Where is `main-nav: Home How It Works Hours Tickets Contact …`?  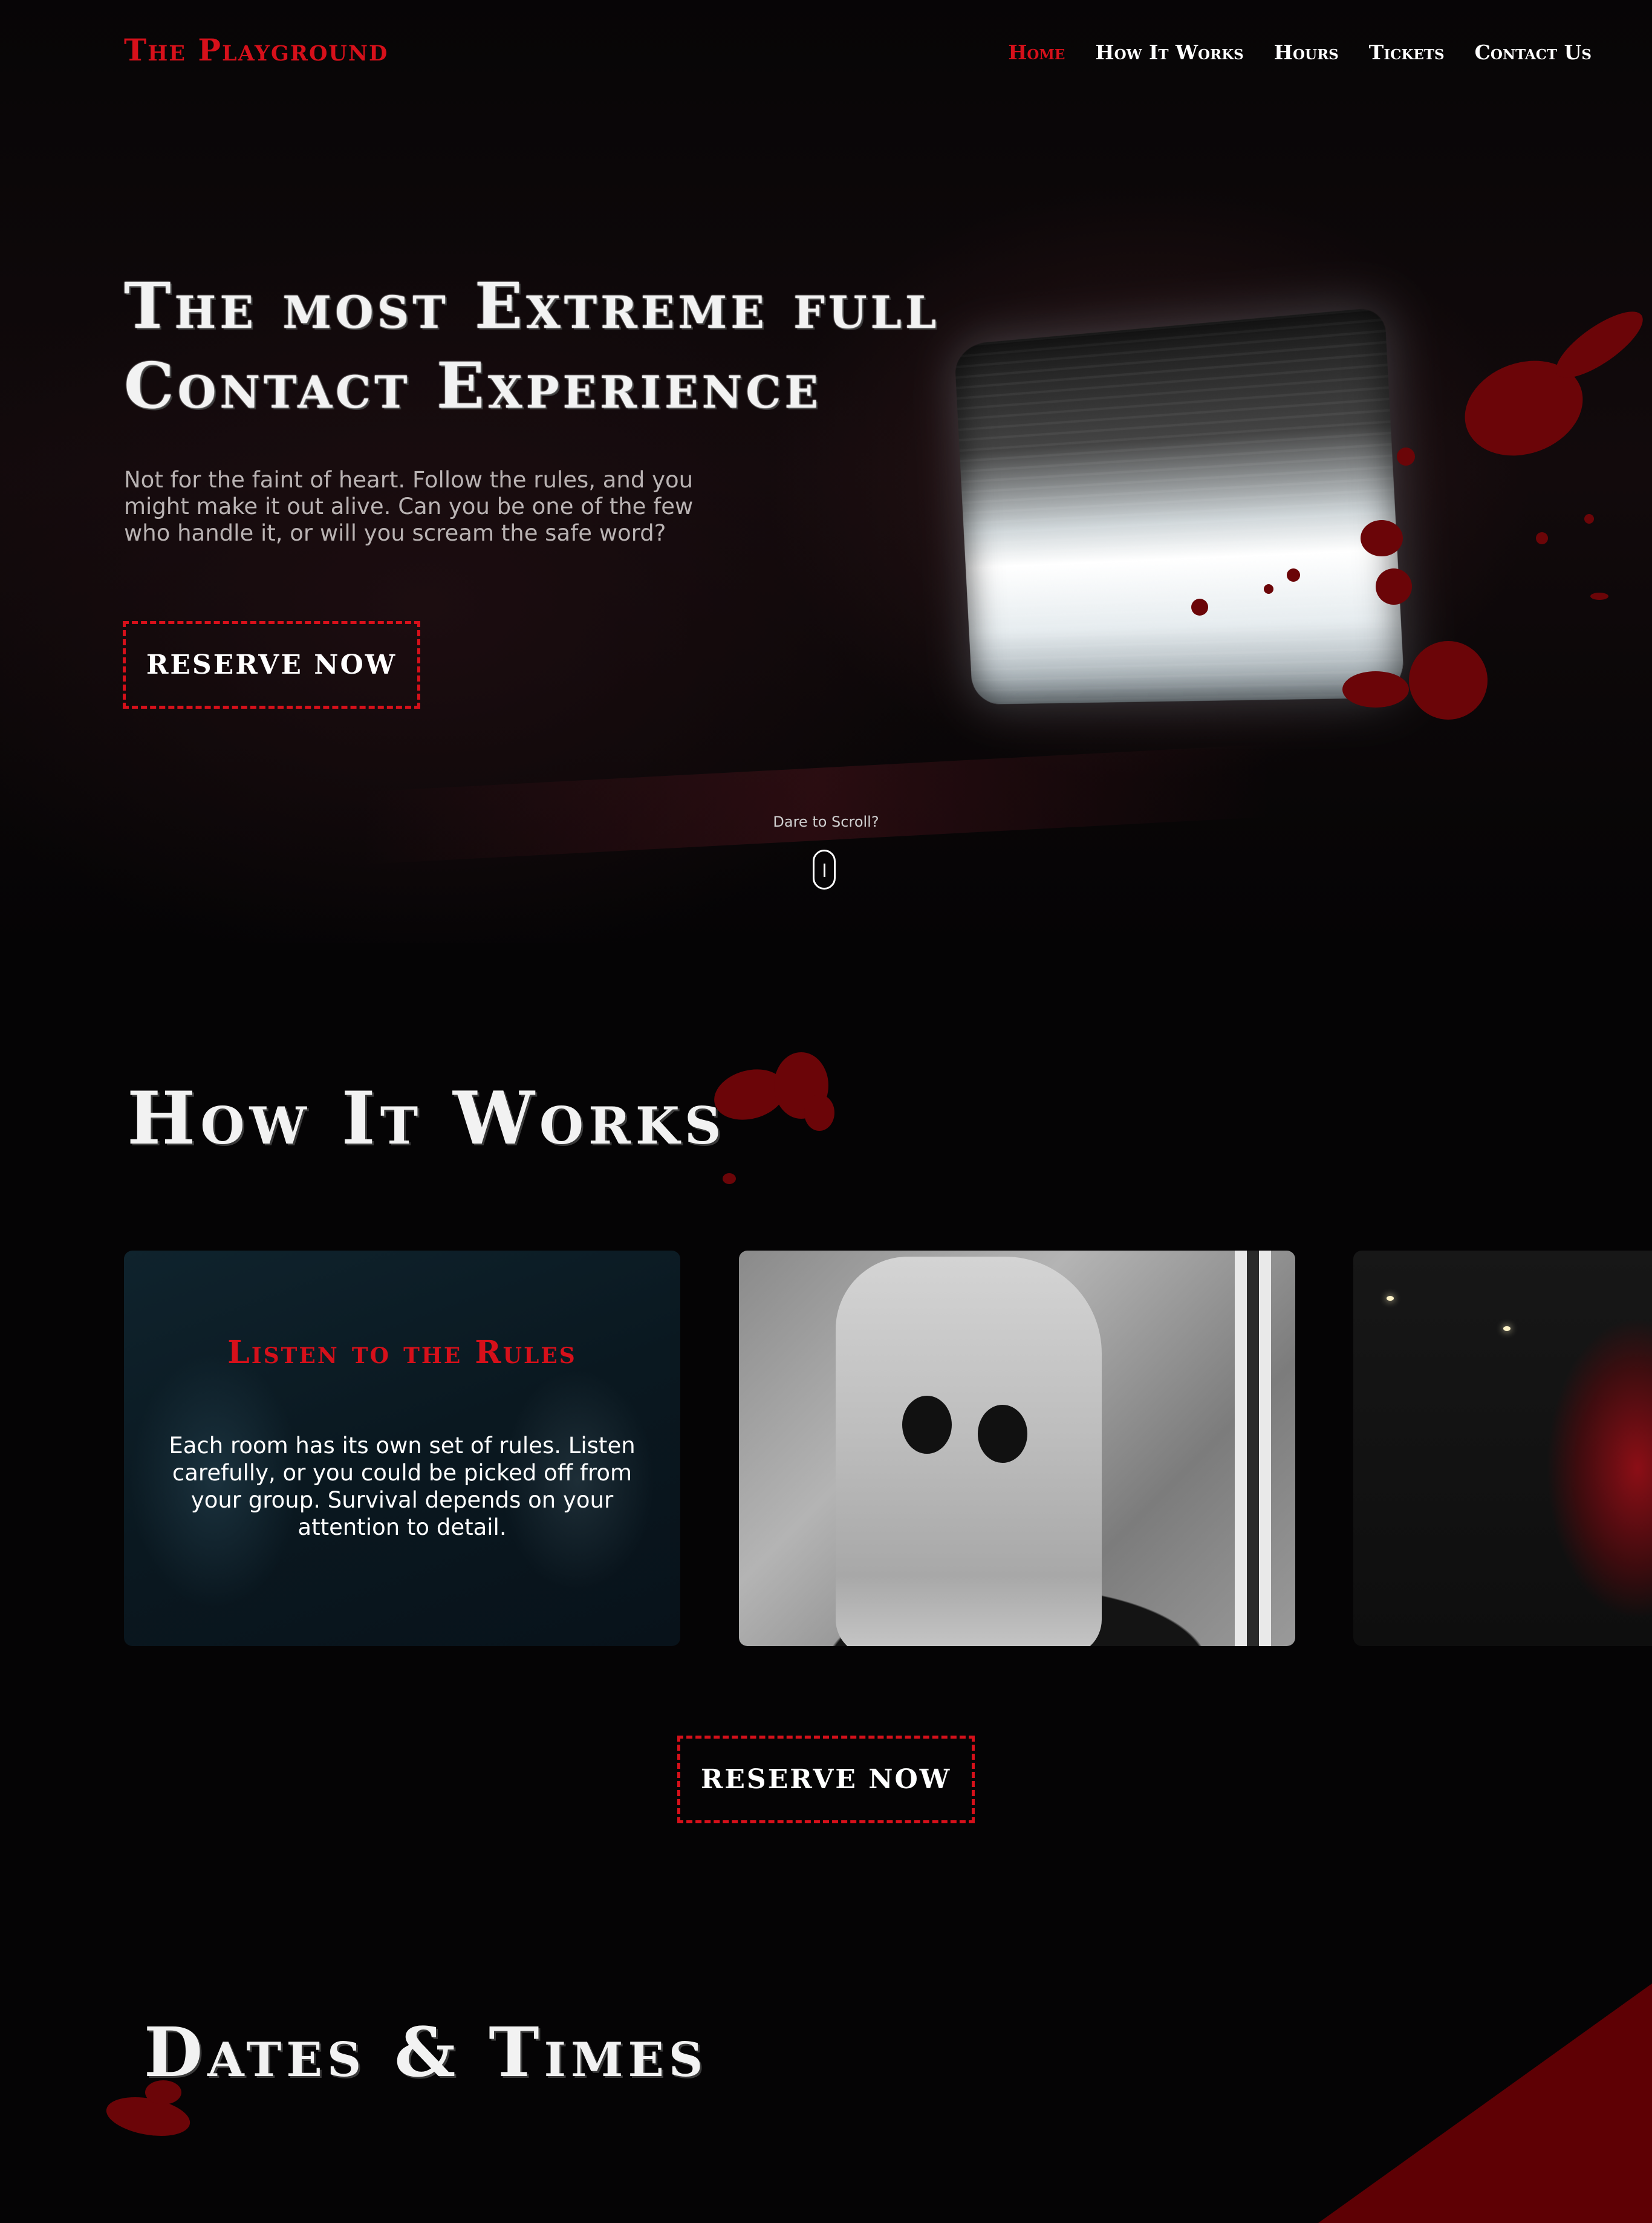
main-nav: Home How It Works Hours Tickets Contact … is located at coordinates (1300, 52).